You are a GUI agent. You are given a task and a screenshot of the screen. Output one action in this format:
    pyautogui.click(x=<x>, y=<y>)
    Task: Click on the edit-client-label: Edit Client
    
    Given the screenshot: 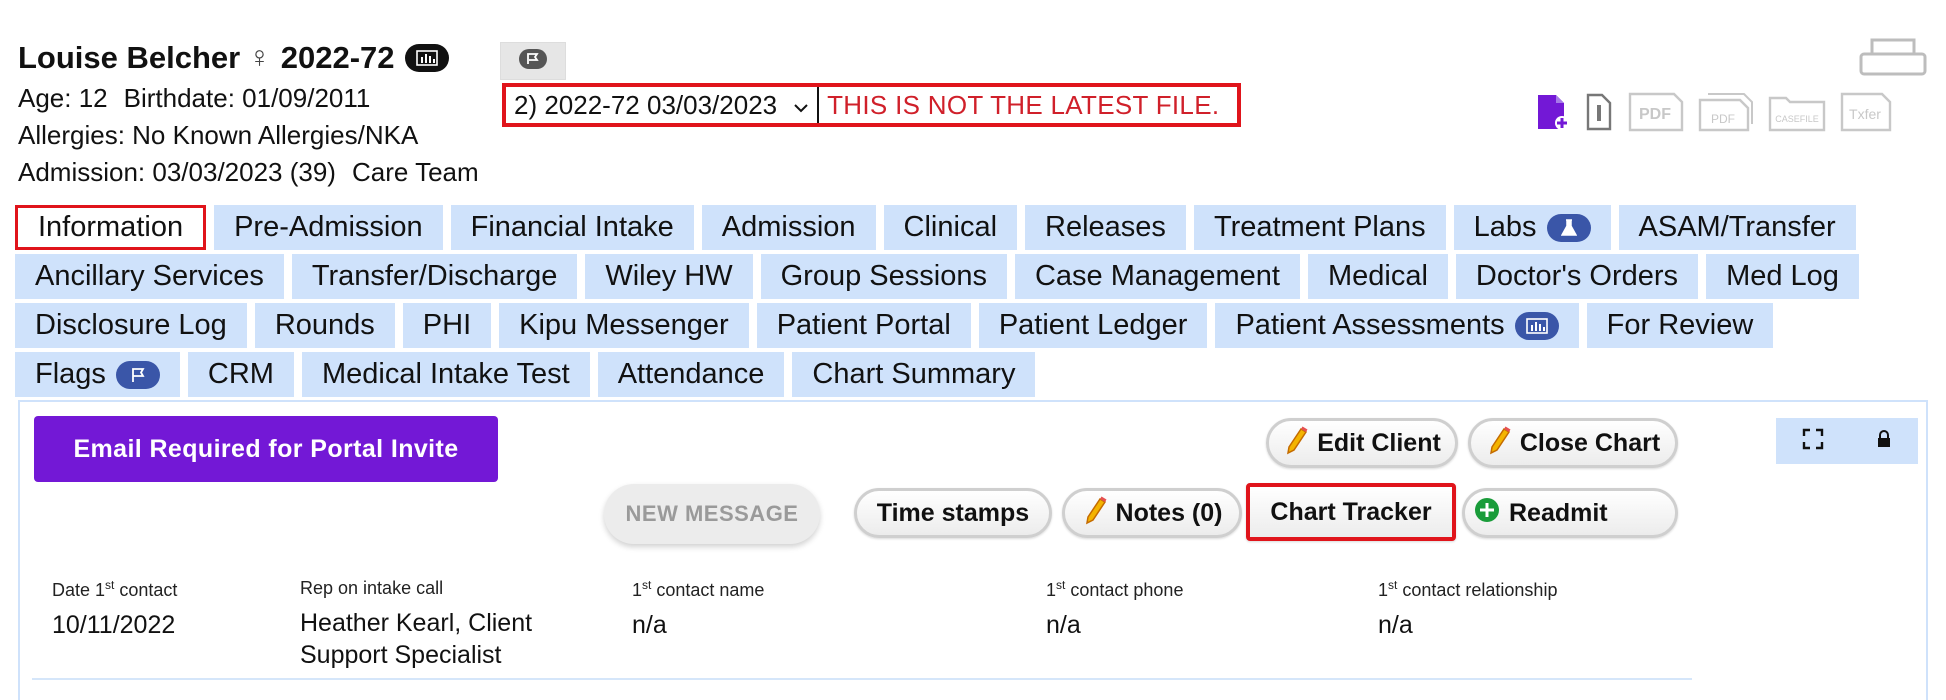 What is the action you would take?
    pyautogui.click(x=1379, y=442)
    